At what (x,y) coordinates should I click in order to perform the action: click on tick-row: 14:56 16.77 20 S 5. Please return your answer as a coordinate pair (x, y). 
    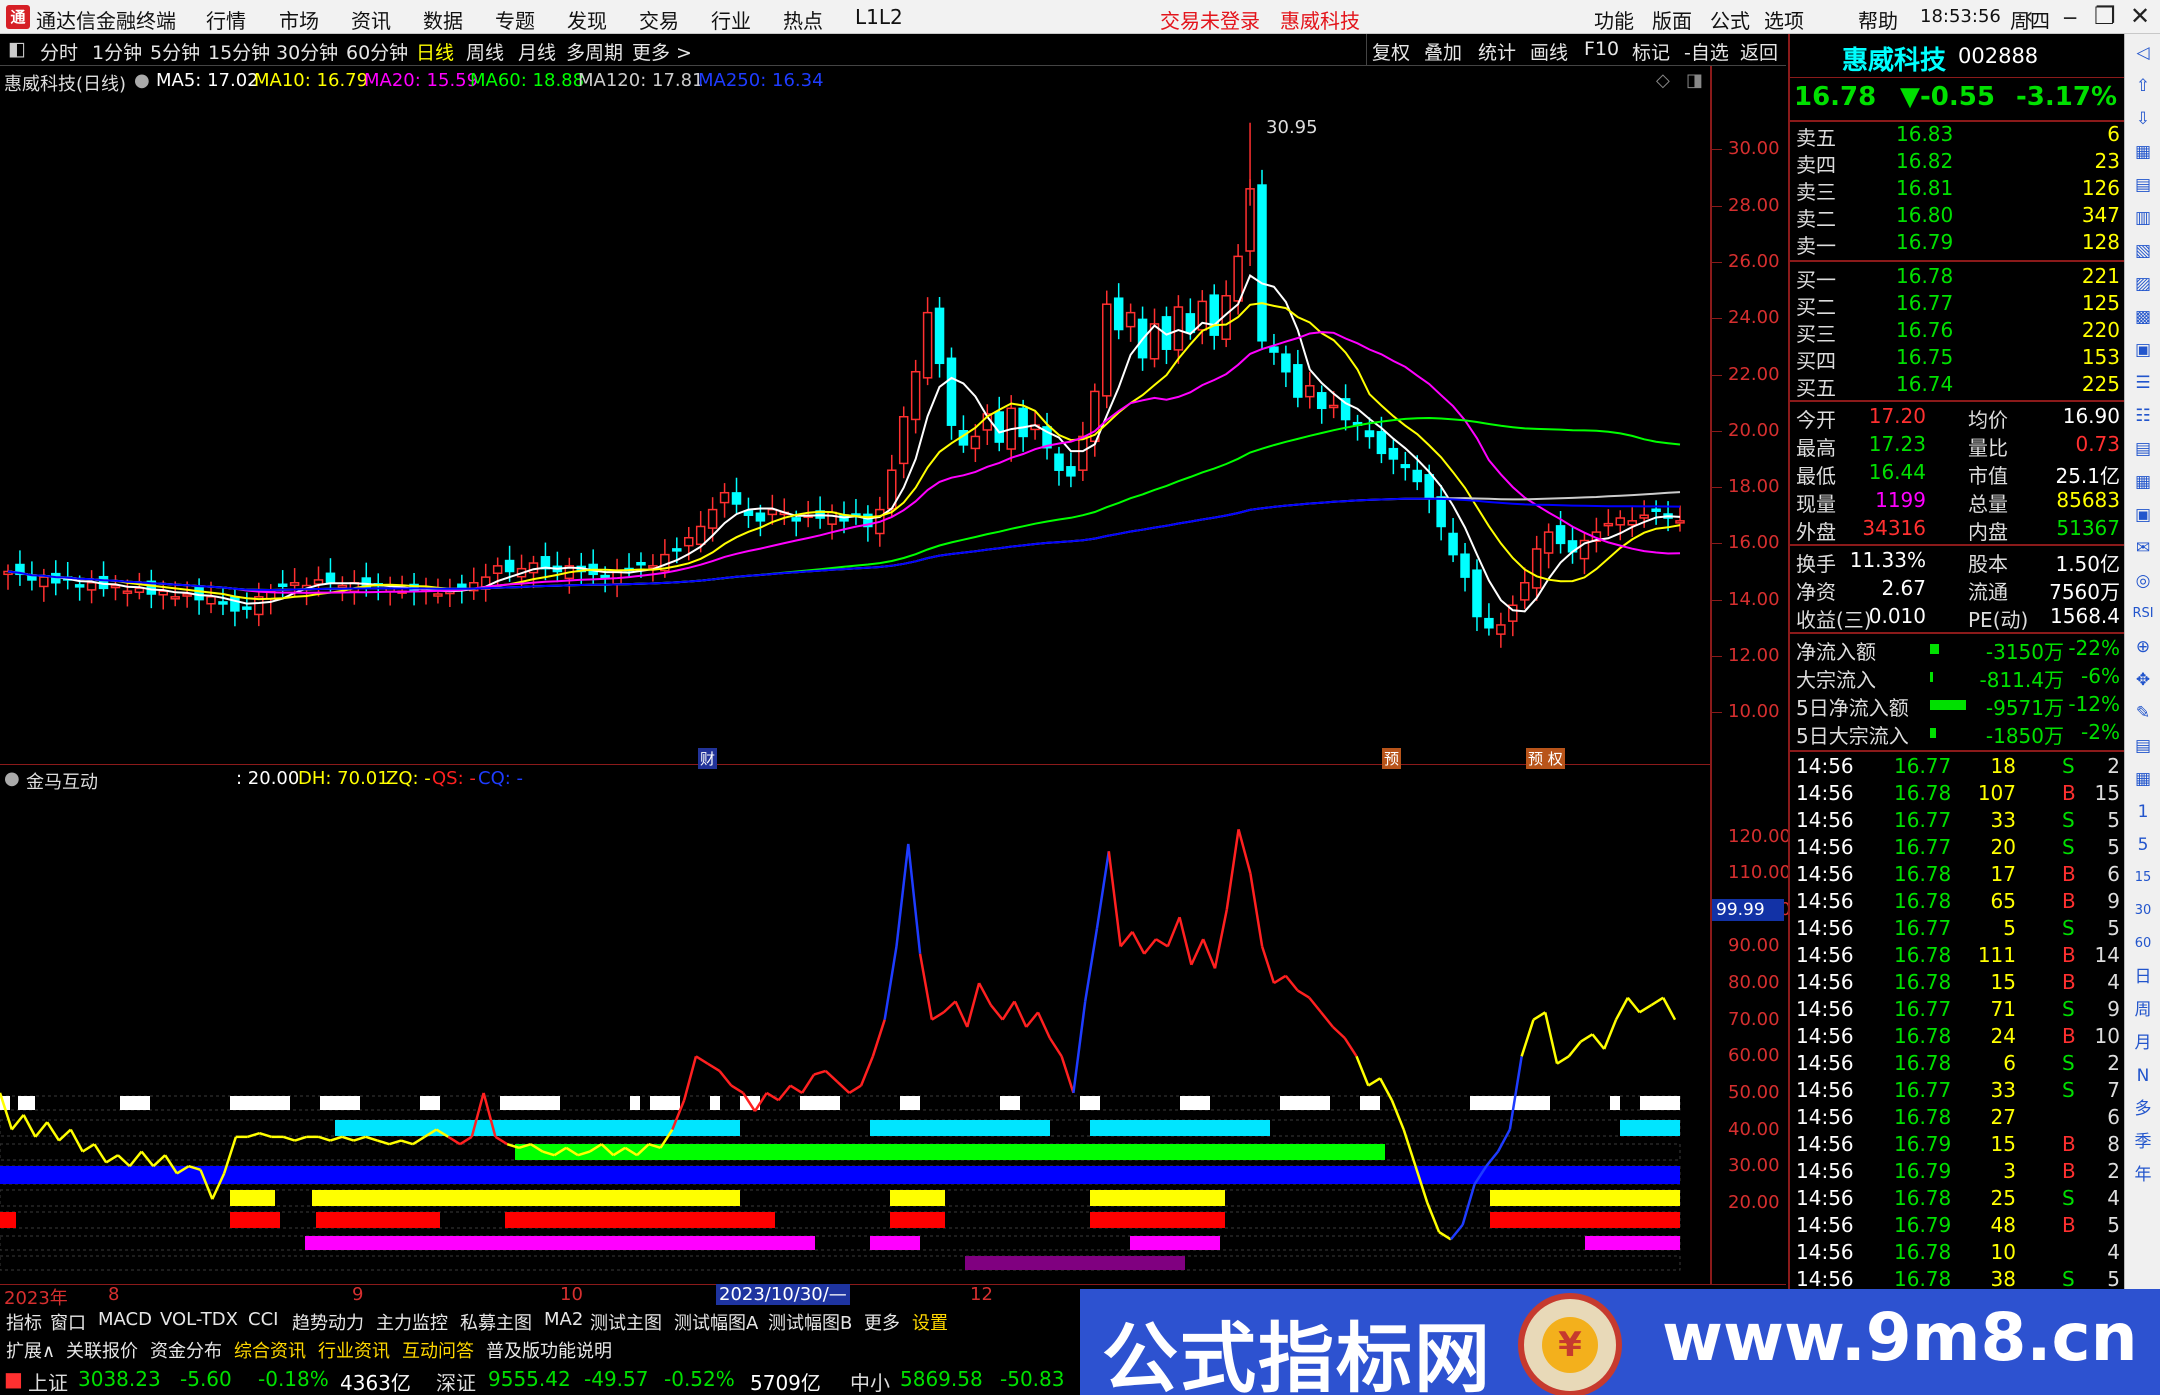
    Looking at the image, I should click on (1958, 849).